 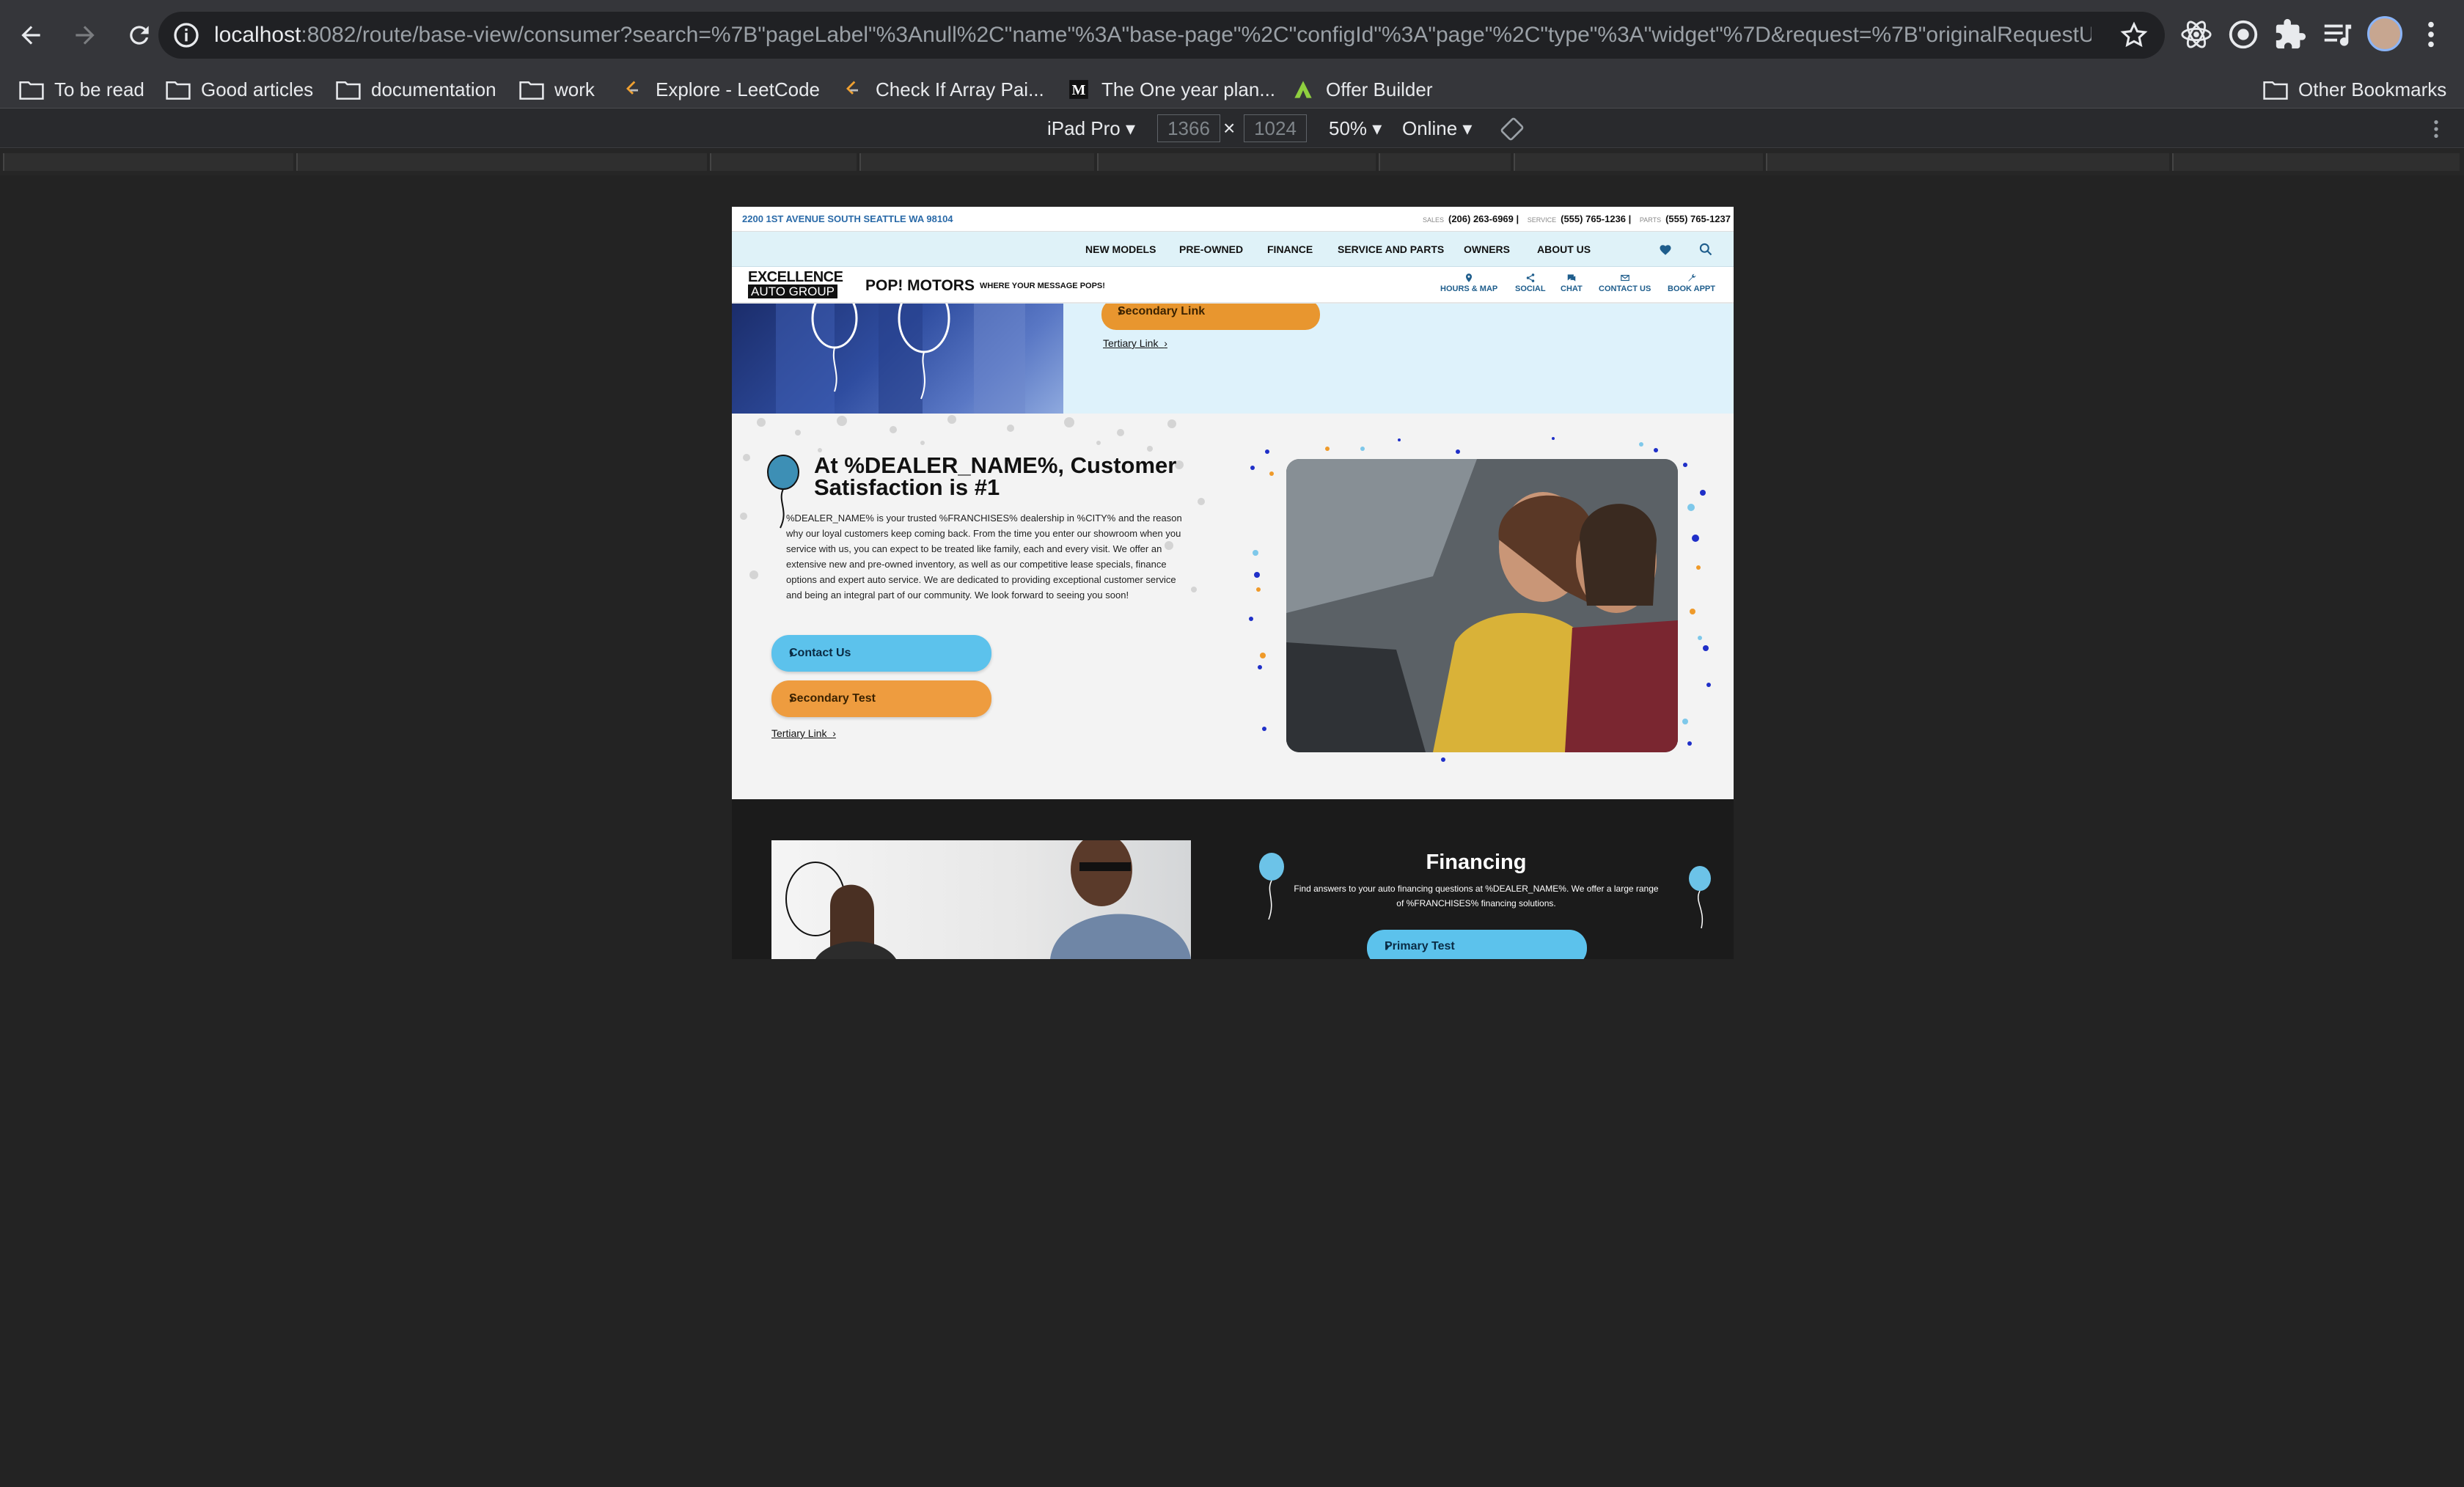 I want to click on share-icon, so click(x=1530, y=277).